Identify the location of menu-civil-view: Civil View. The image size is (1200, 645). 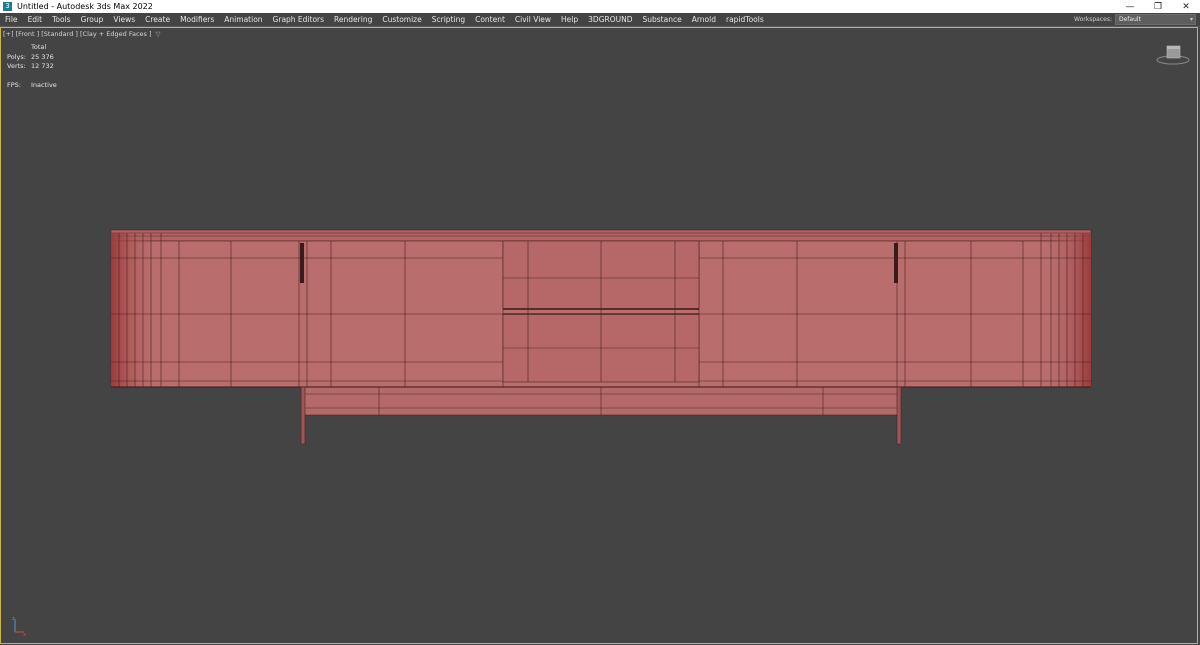
(533, 19).